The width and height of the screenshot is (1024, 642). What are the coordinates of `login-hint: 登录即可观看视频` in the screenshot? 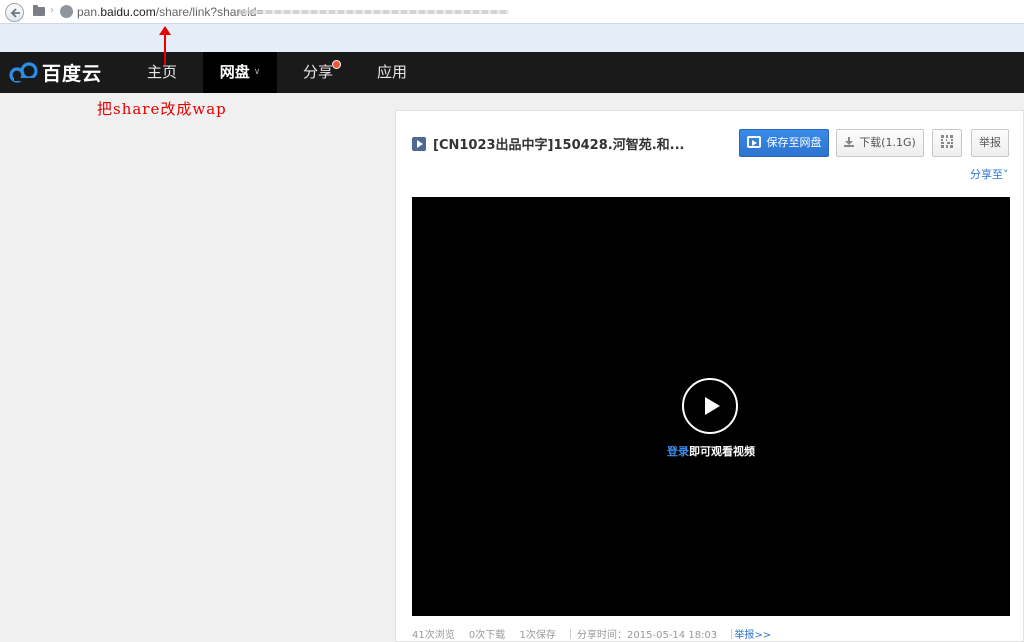 It's located at (711, 451).